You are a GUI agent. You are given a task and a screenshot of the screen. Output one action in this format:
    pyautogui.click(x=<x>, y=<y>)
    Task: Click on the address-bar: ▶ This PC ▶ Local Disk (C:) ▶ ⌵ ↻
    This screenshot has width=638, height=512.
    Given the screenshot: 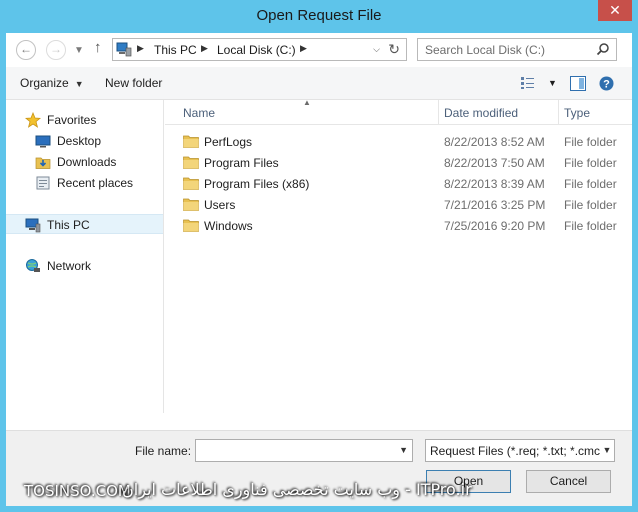 What is the action you would take?
    pyautogui.click(x=259, y=49)
    